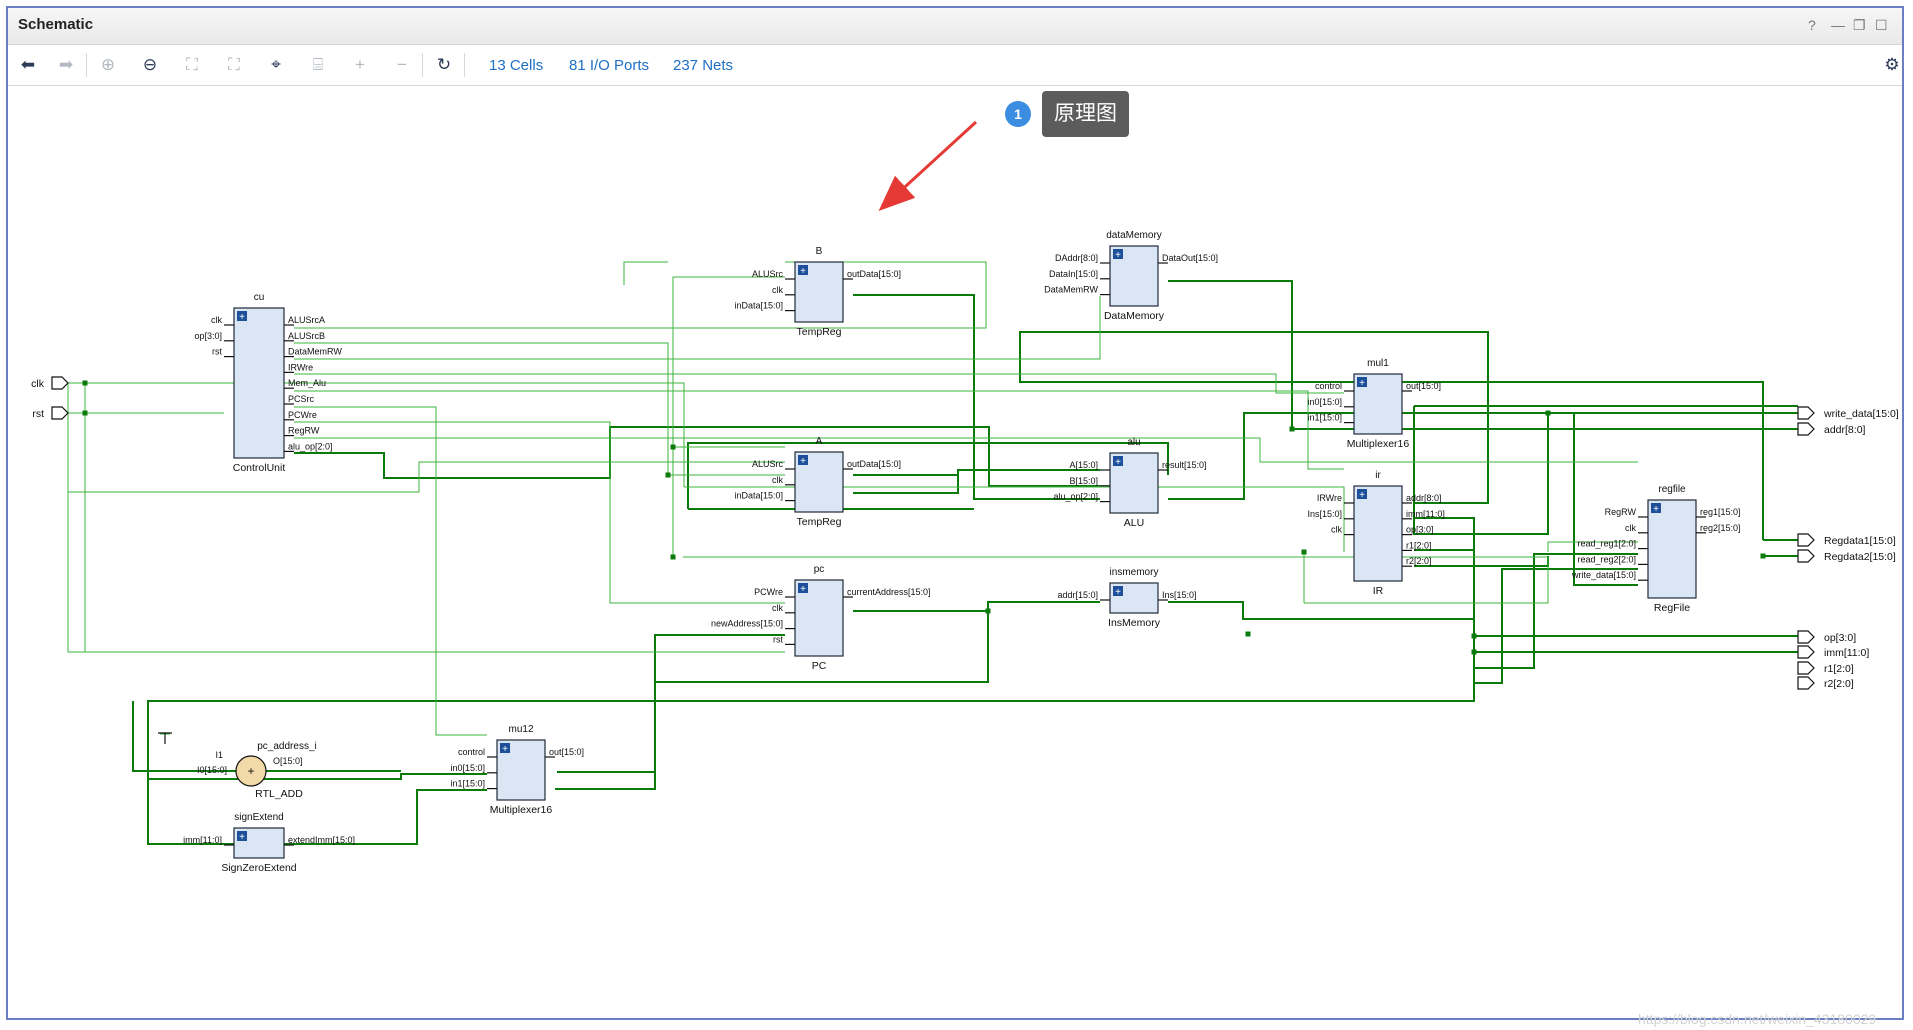  Describe the element at coordinates (1892, 65) in the screenshot. I see `settings-gear-icon: ⚙` at that location.